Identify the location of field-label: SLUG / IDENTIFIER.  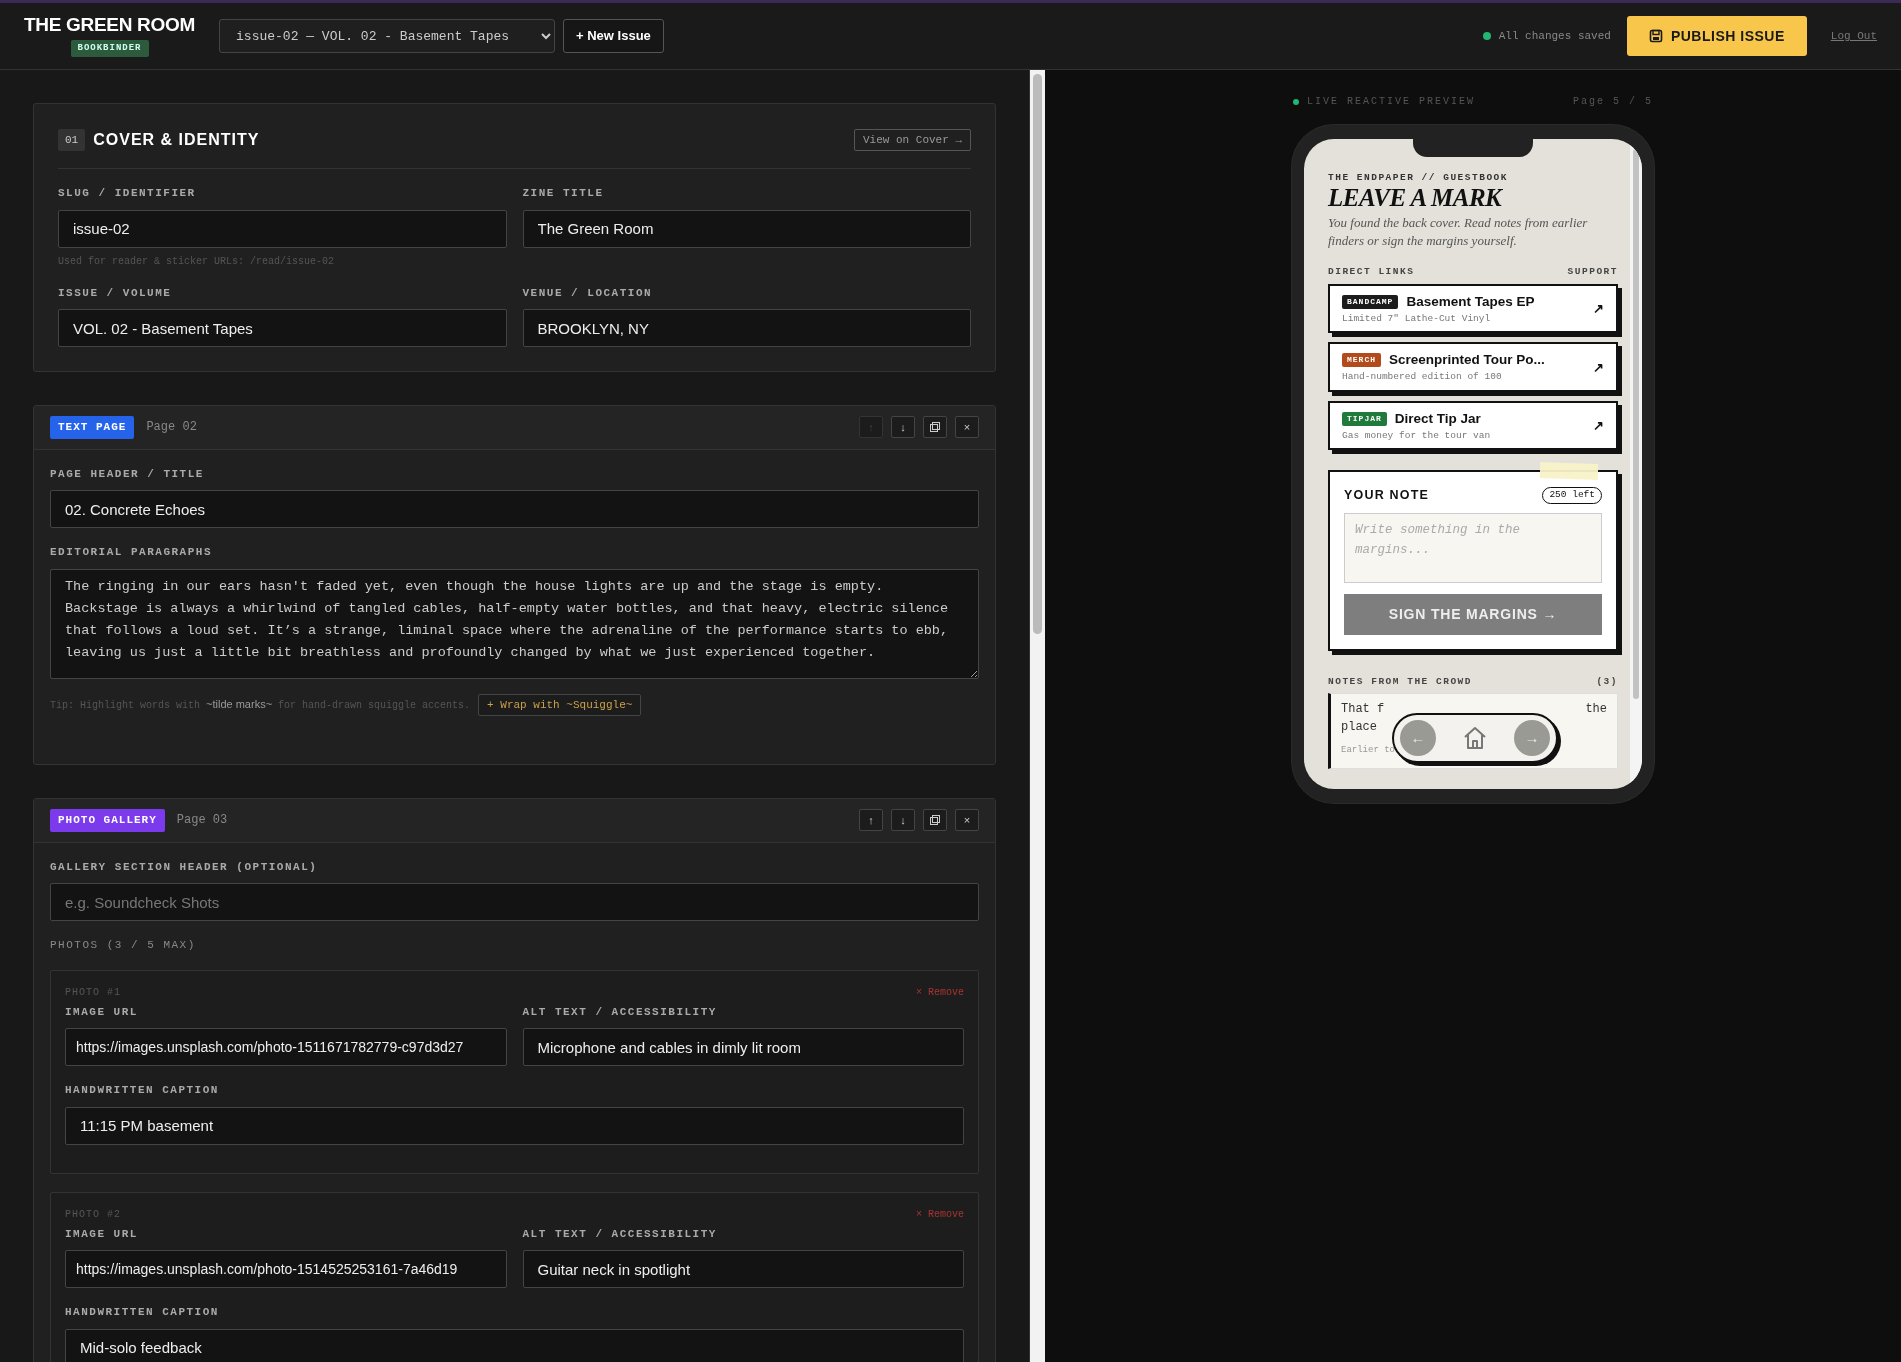
(127, 193).